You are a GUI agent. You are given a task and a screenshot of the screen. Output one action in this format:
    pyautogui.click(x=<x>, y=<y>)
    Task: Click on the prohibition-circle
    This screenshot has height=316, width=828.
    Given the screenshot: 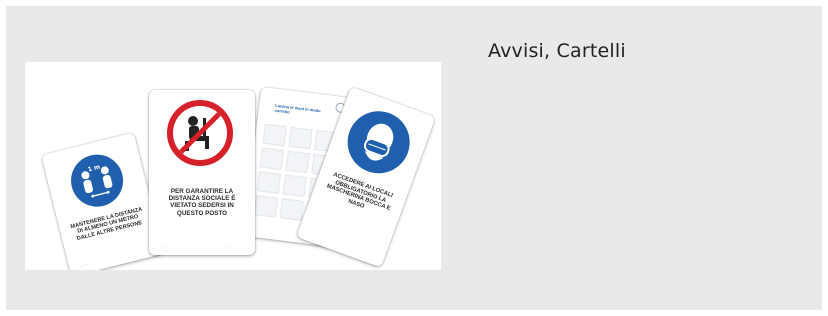 What is the action you would take?
    pyautogui.click(x=200, y=133)
    